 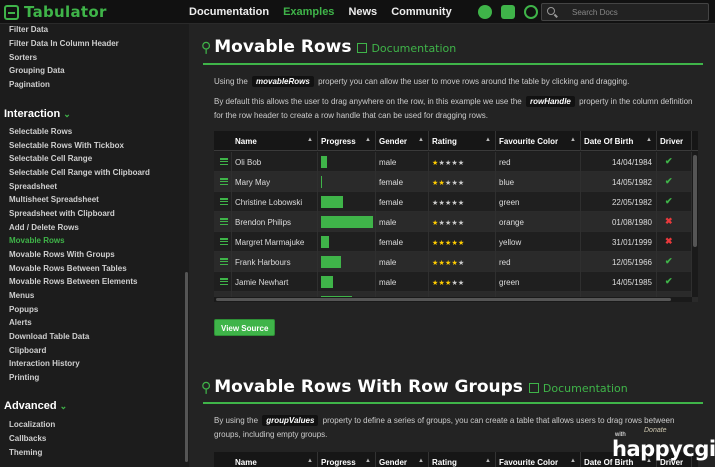 What do you see at coordinates (28, 29) in the screenshot?
I see `sidebar-item-filter-data: Filter Data` at bounding box center [28, 29].